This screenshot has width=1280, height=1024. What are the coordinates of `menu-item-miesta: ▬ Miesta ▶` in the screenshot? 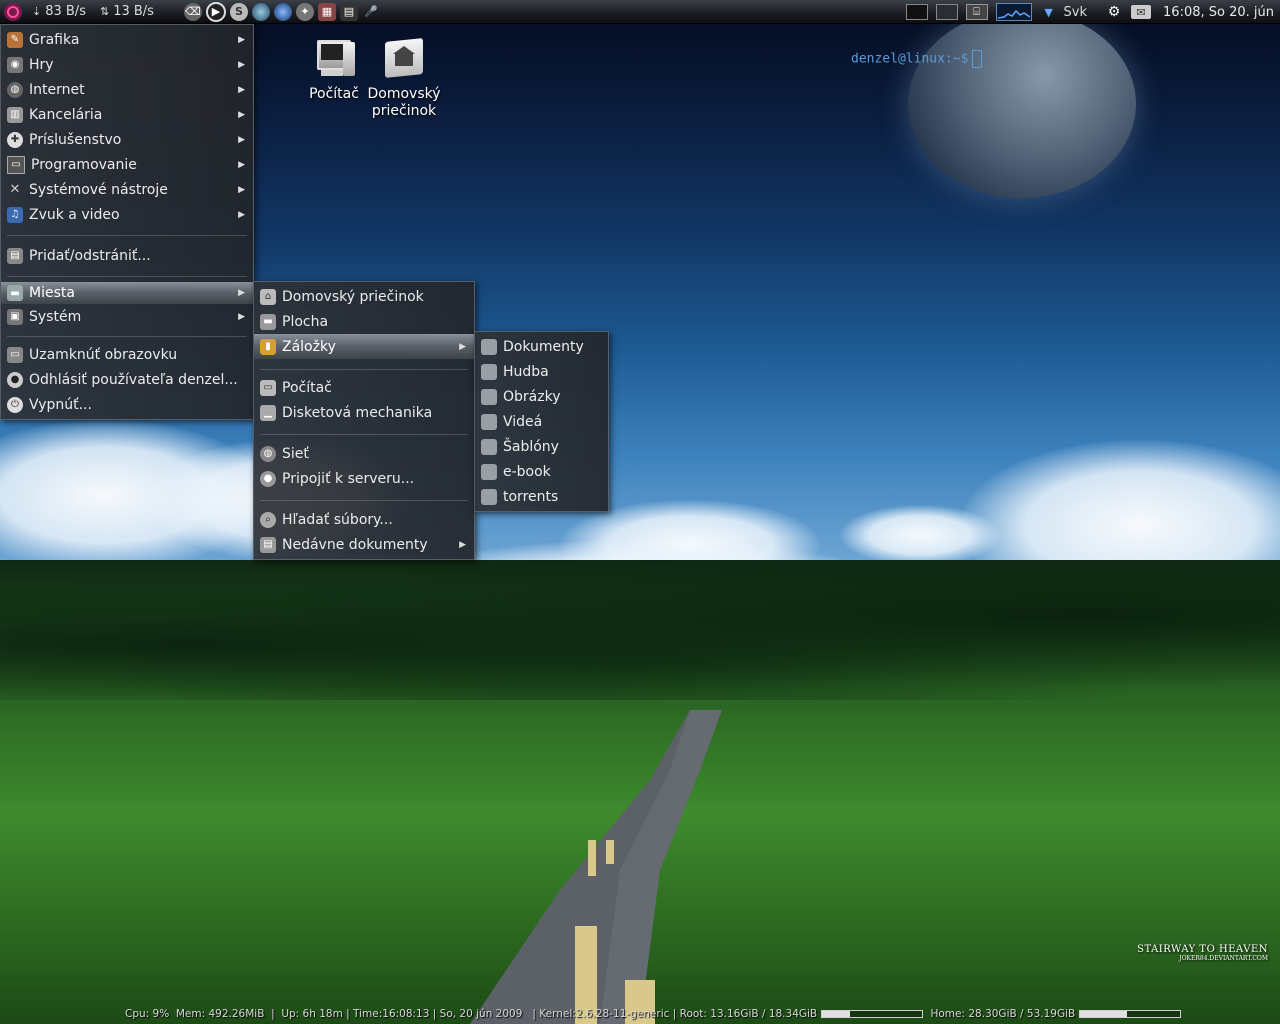 It's located at (127, 293).